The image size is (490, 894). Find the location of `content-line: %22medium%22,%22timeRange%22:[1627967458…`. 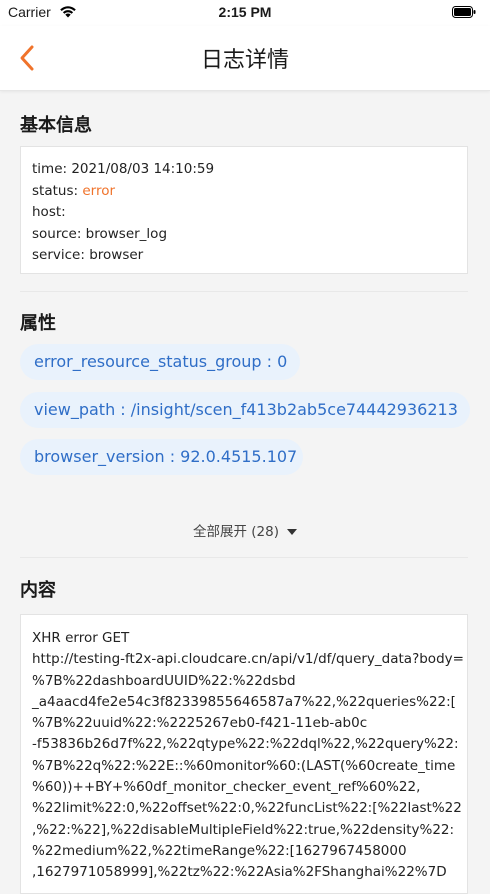

content-line: %22medium%22,%22timeRange%22:[1627967458… is located at coordinates (219, 850).